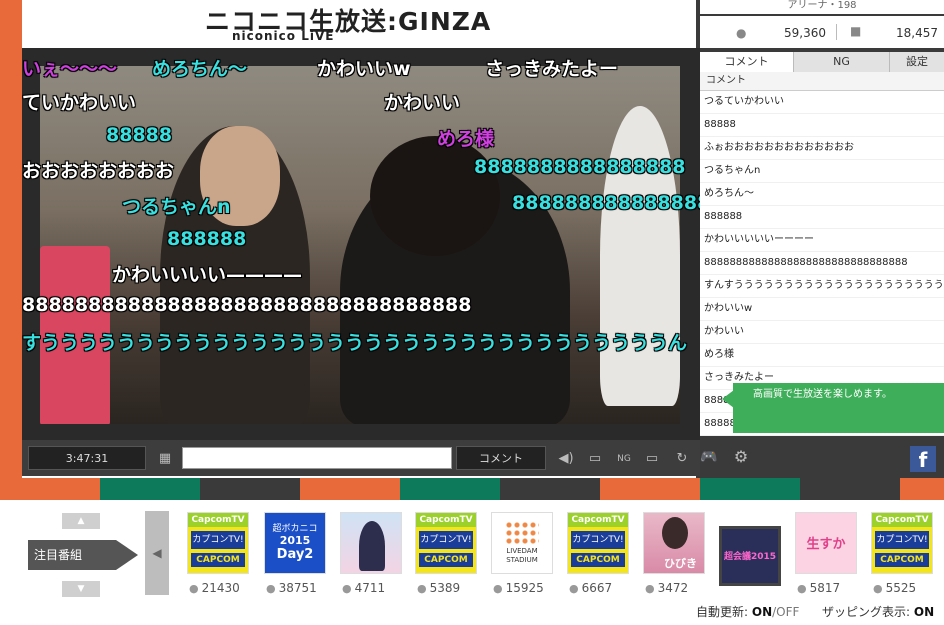 The width and height of the screenshot is (944, 625). Describe the element at coordinates (370, 588) in the screenshot. I see `viewer-count-value: 4711` at that location.